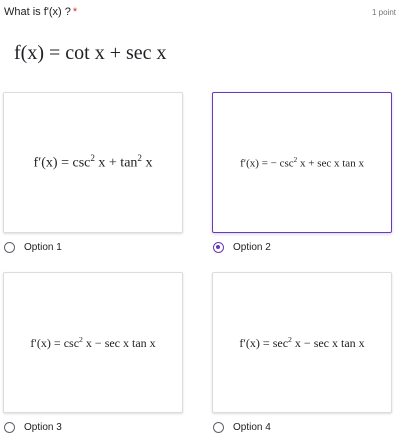 The image size is (406, 446). I want to click on question-title: What is f'(x) ? *, so click(40, 12).